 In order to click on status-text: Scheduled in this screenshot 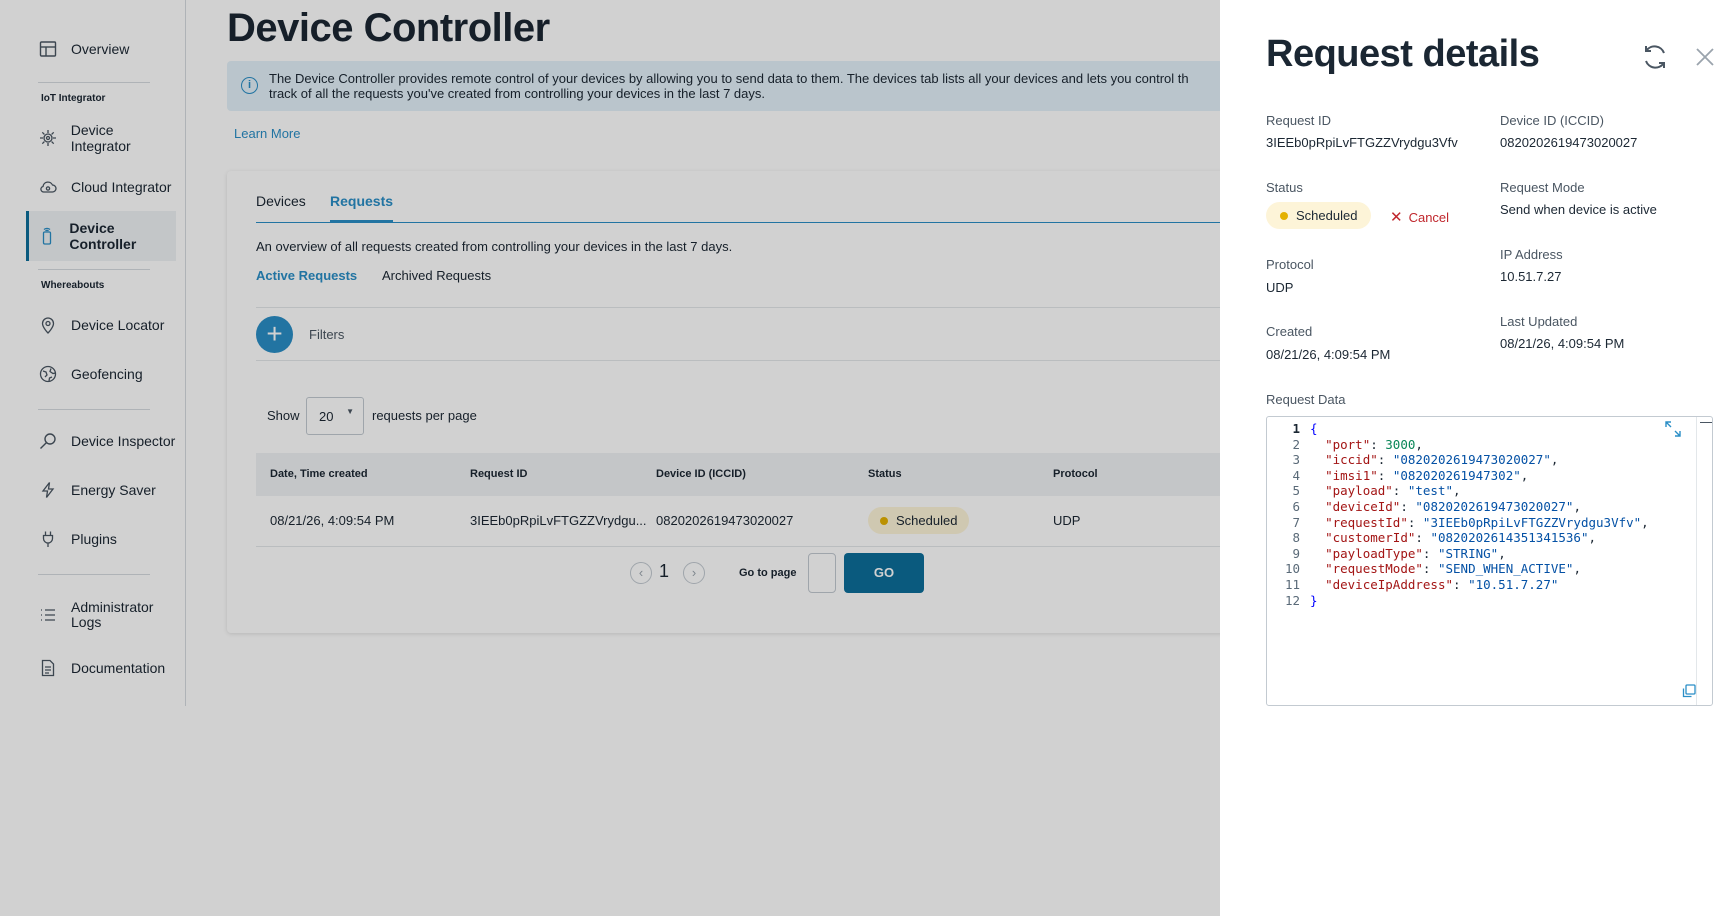, I will do `click(1327, 215)`.